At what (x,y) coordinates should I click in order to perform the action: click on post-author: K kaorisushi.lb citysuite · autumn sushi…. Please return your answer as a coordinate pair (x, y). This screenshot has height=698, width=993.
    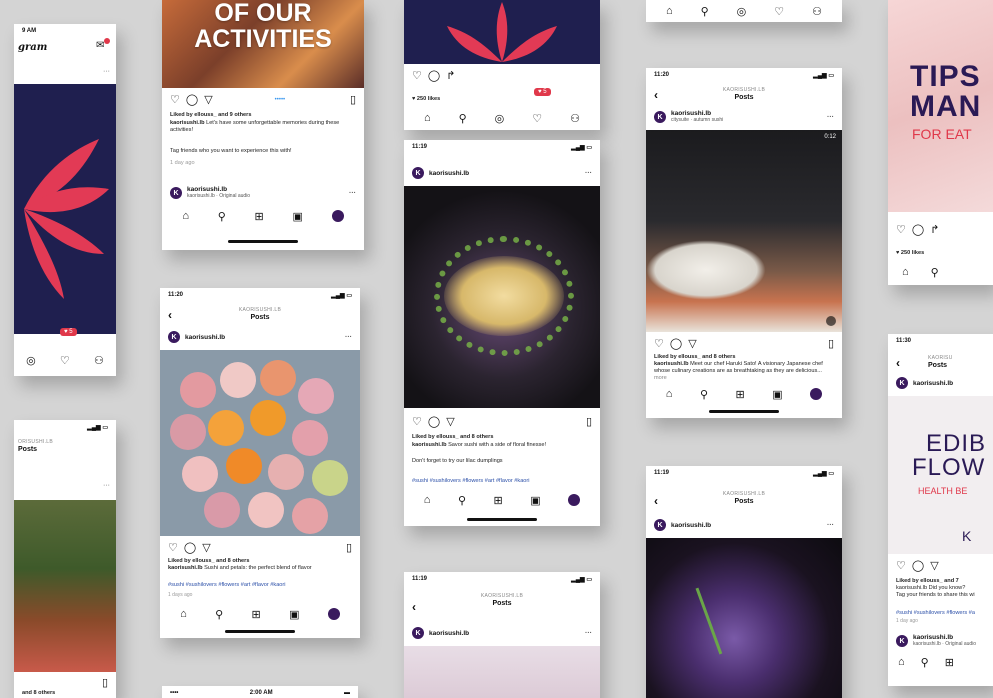
    Looking at the image, I should click on (744, 117).